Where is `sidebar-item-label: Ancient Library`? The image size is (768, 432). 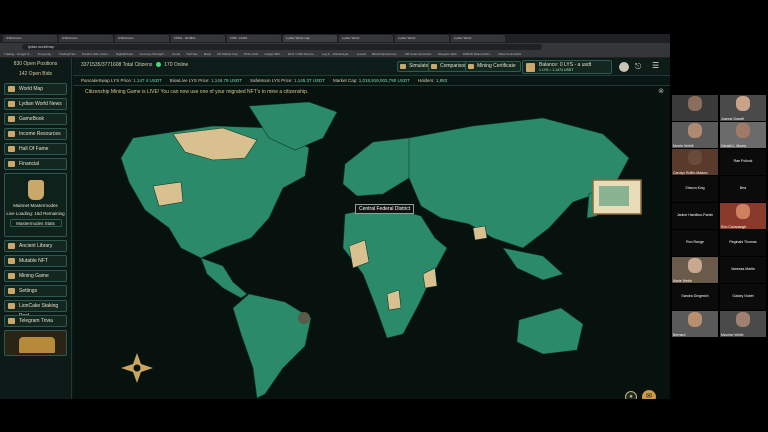 sidebar-item-label: Ancient Library is located at coordinates (36, 246).